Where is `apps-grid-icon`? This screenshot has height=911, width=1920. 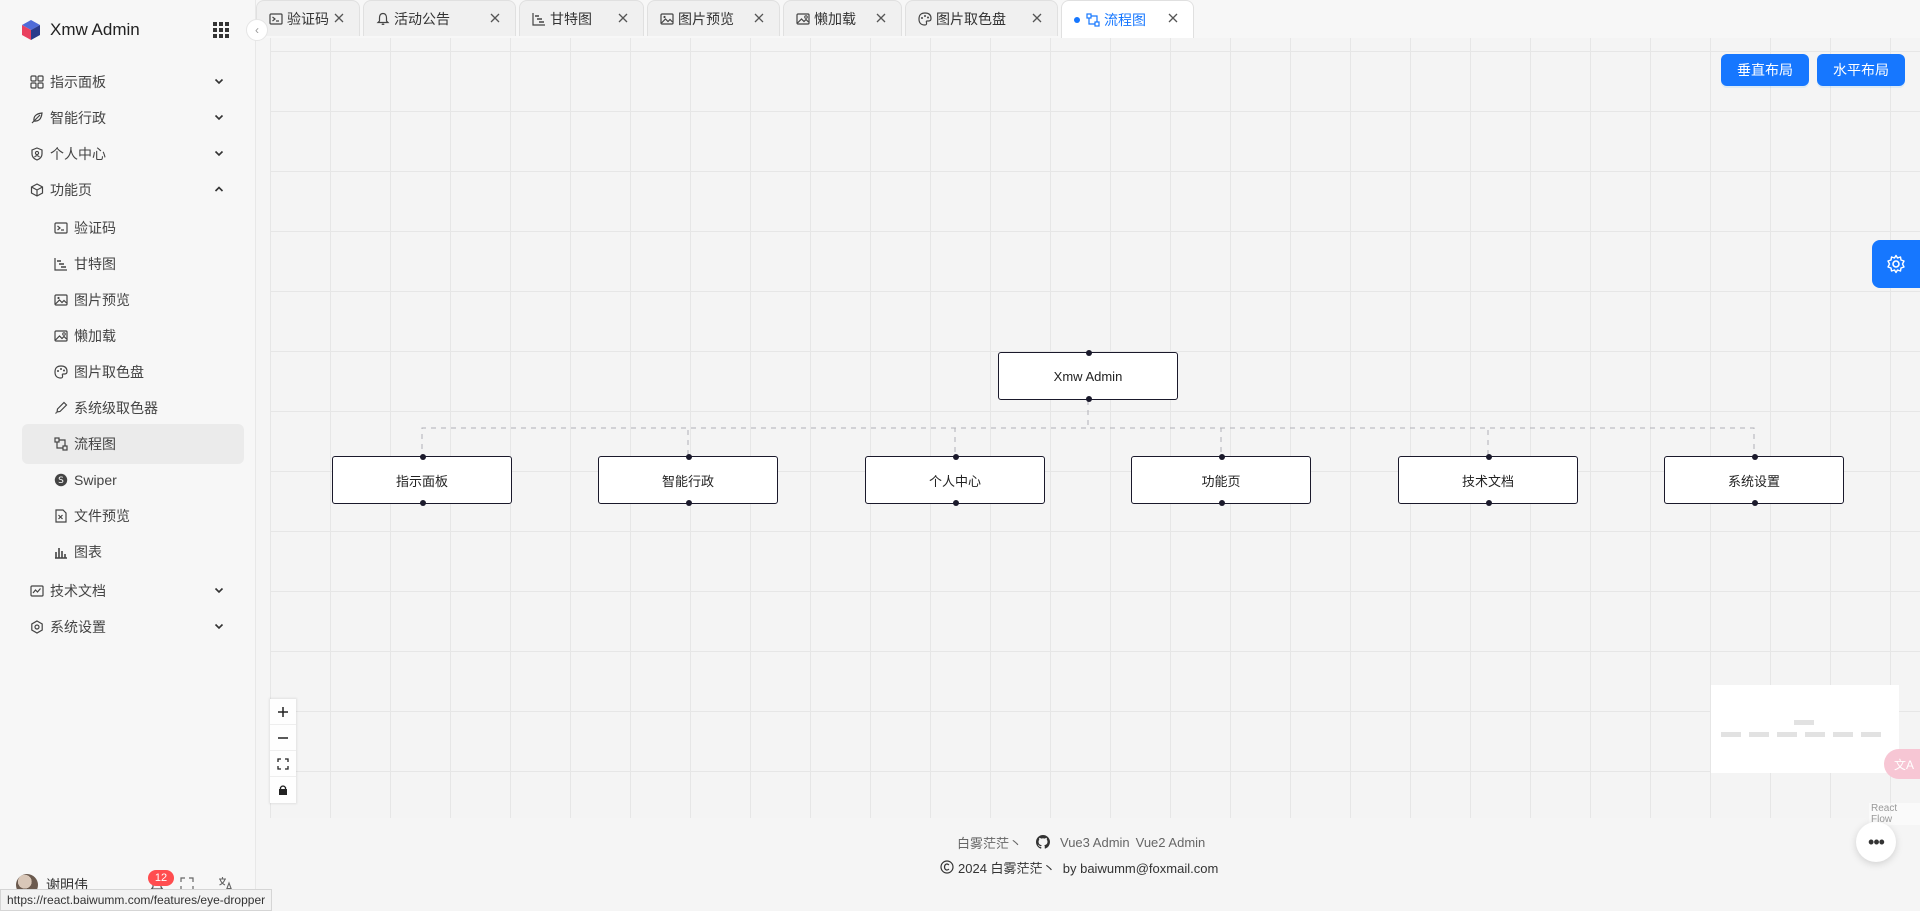 apps-grid-icon is located at coordinates (221, 30).